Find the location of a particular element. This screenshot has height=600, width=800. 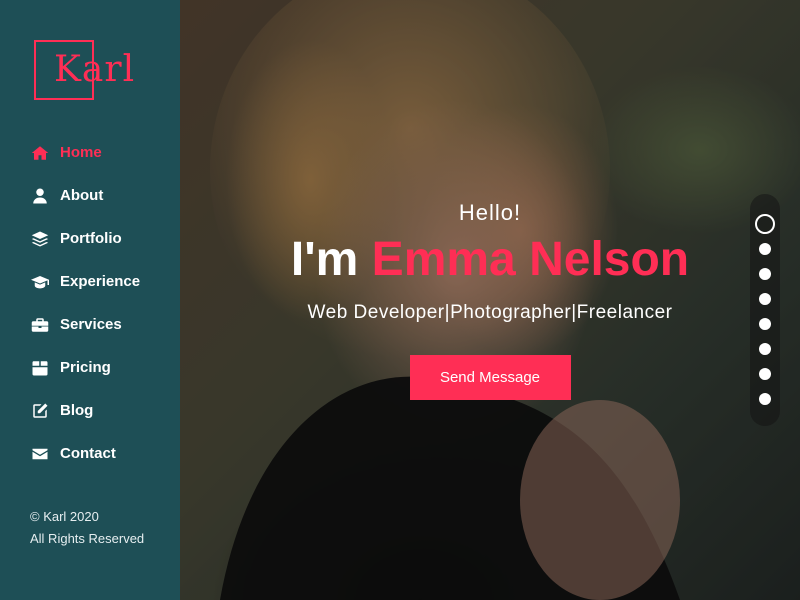

nav-item-services: Services is located at coordinates (105, 324).